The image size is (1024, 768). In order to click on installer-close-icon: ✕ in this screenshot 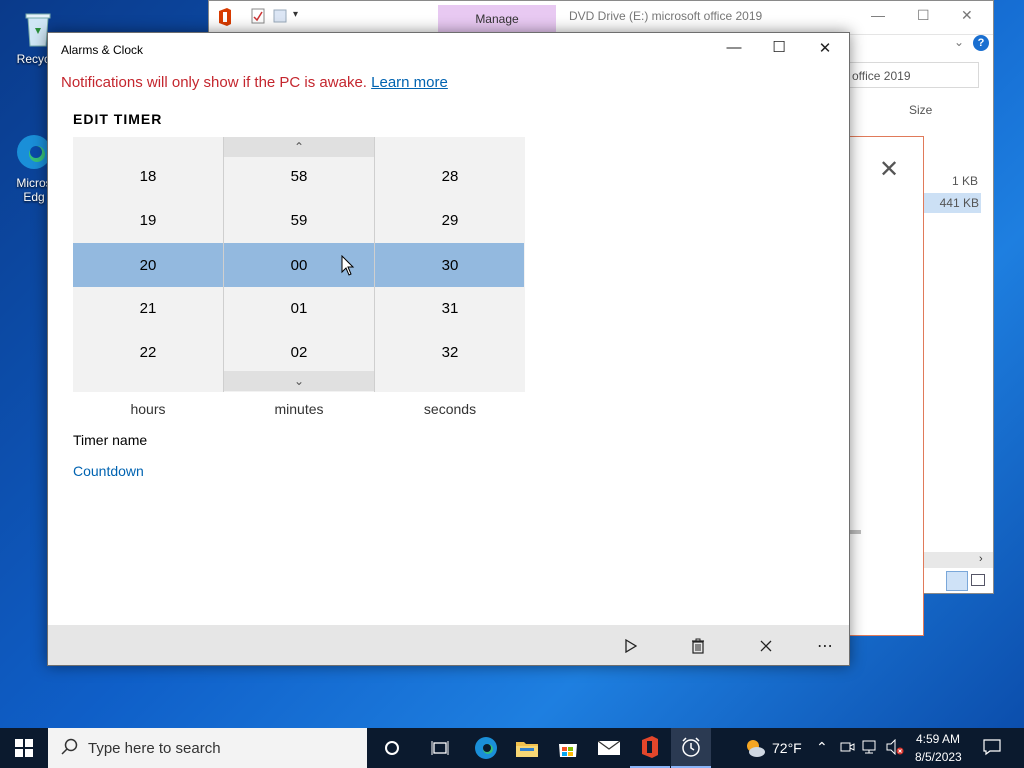, I will do `click(889, 169)`.